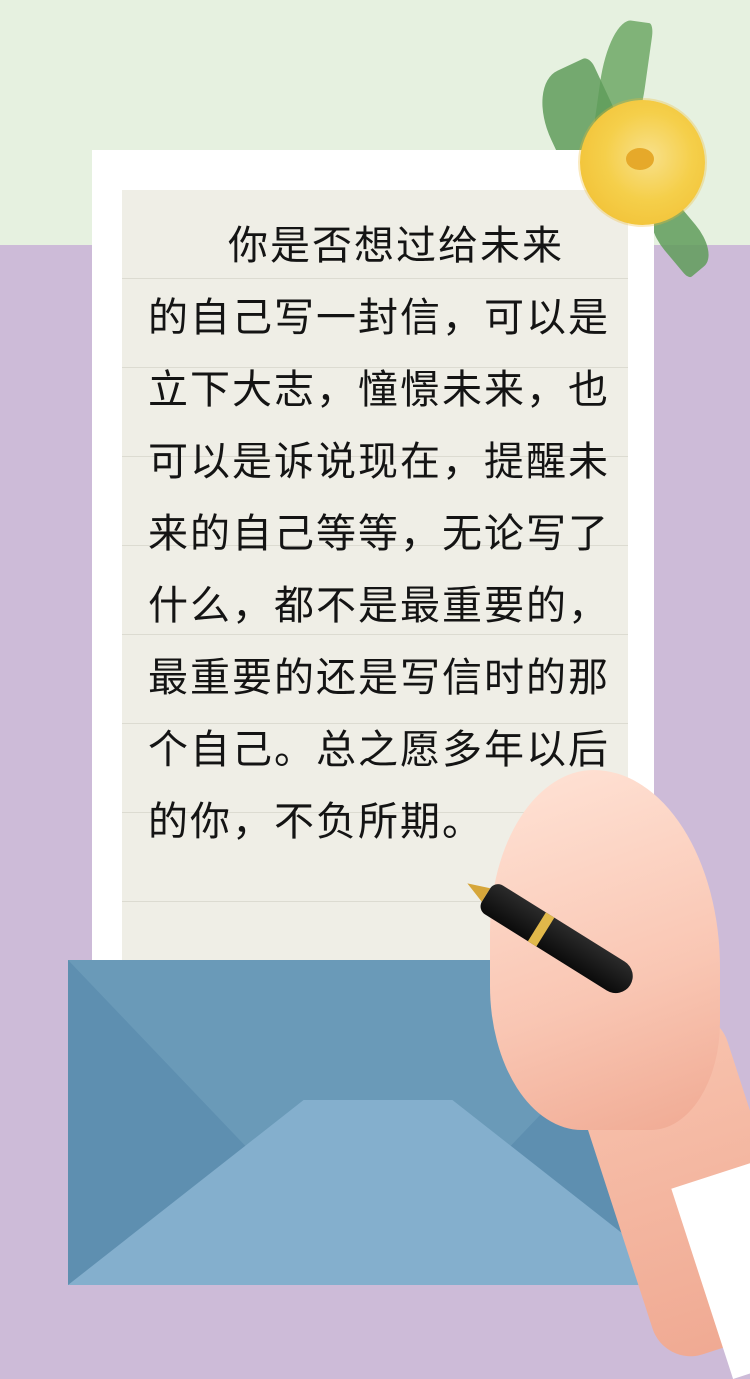 The height and width of the screenshot is (1379, 750). Describe the element at coordinates (379, 462) in the screenshot. I see `letter-line: 可以是诉说现在，提醒未` at that location.